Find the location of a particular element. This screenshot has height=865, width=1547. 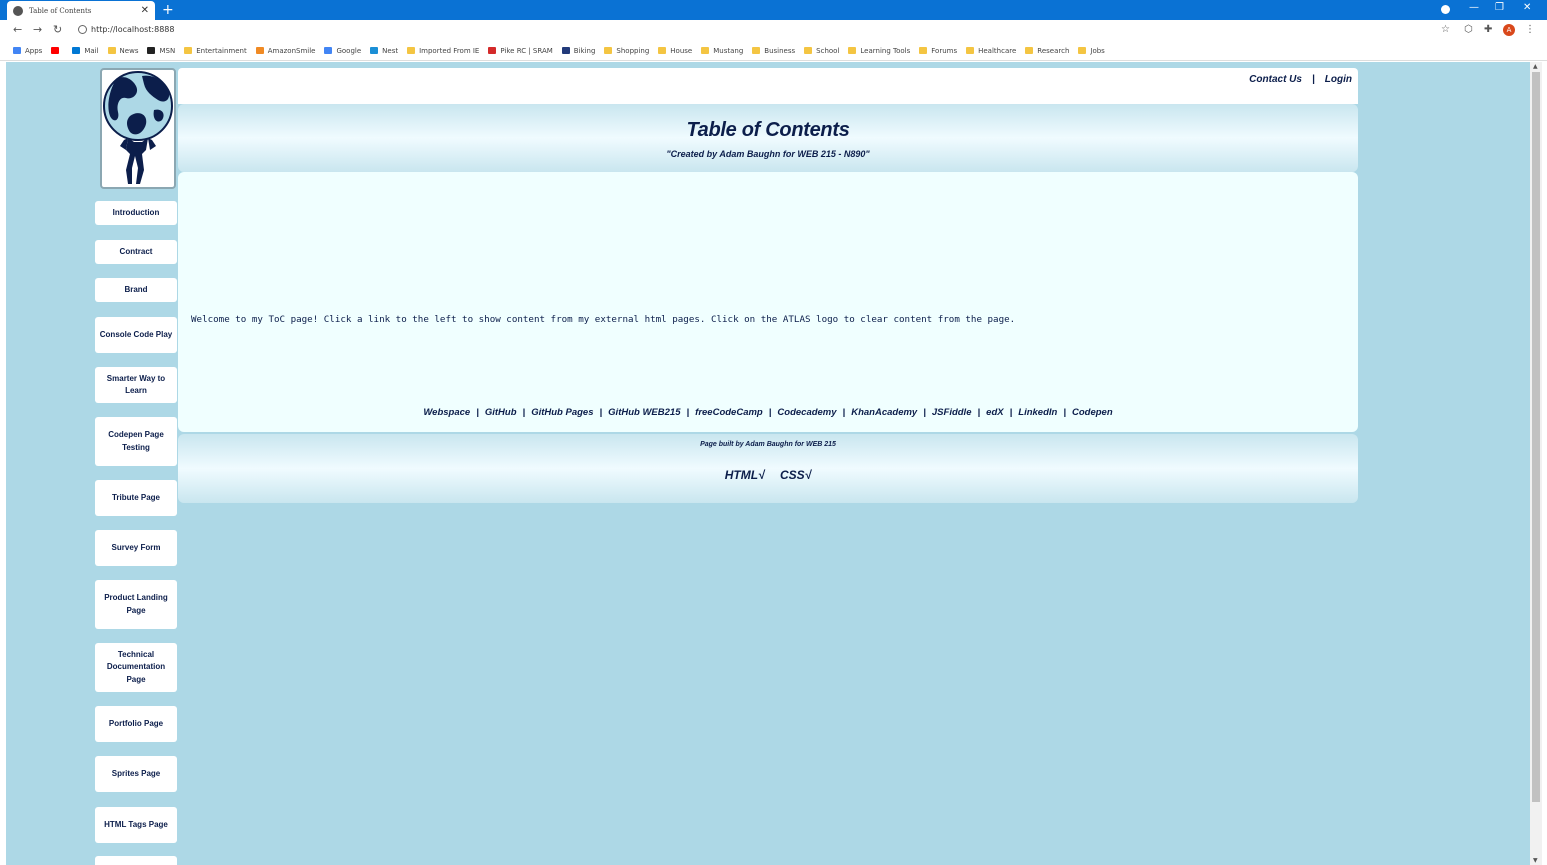

bookmark-item: Biking is located at coordinates (578, 51).